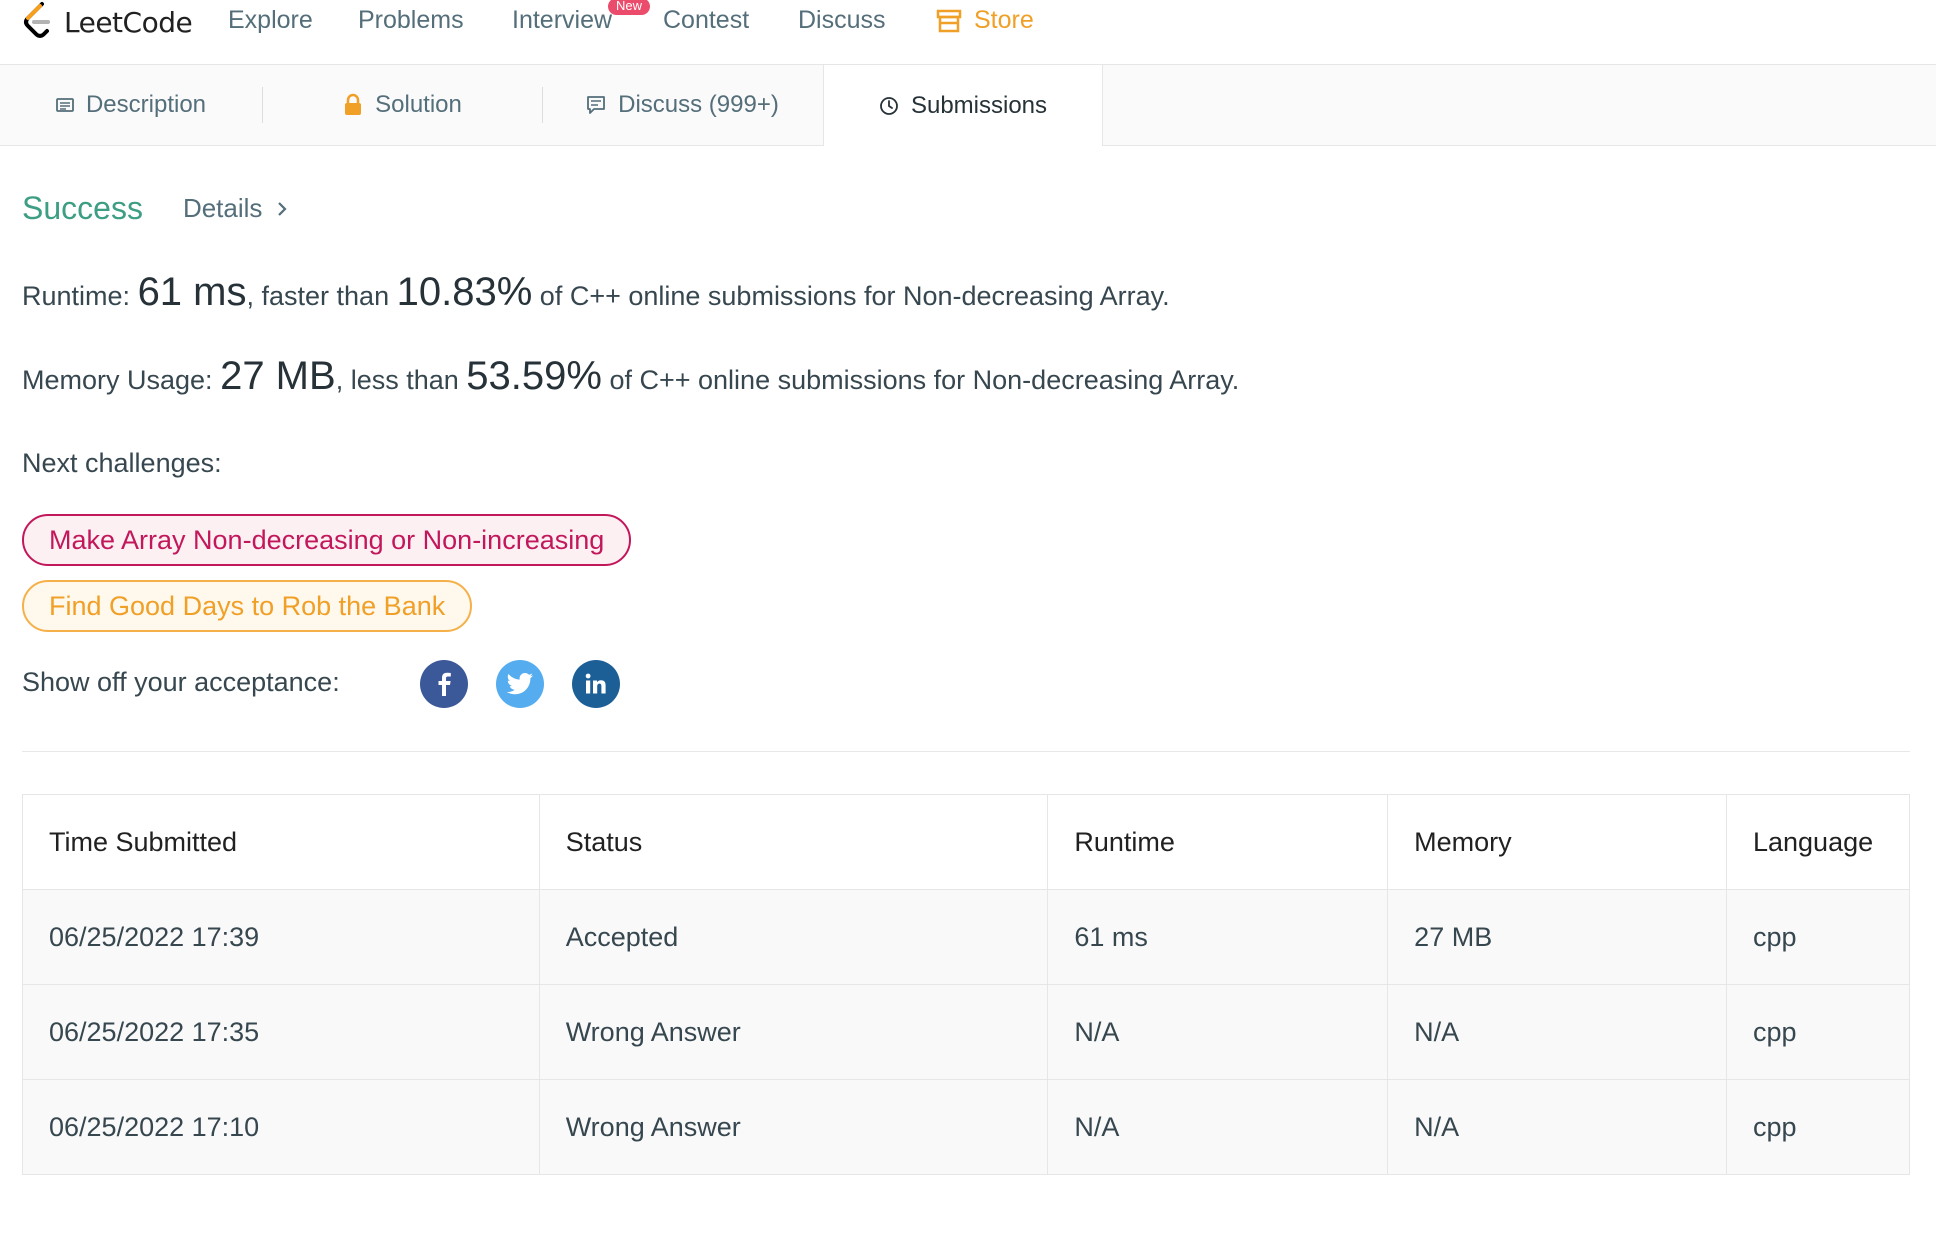 Image resolution: width=1936 pixels, height=1252 pixels. What do you see at coordinates (82, 208) in the screenshot?
I see `result-status: Success` at bounding box center [82, 208].